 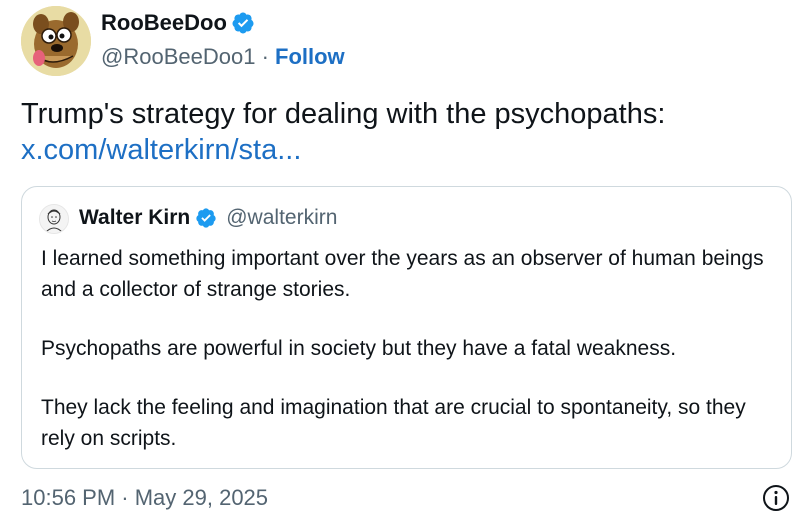 I want to click on author-handle-row: @RooBeeDoo1 · Follow, so click(x=223, y=57).